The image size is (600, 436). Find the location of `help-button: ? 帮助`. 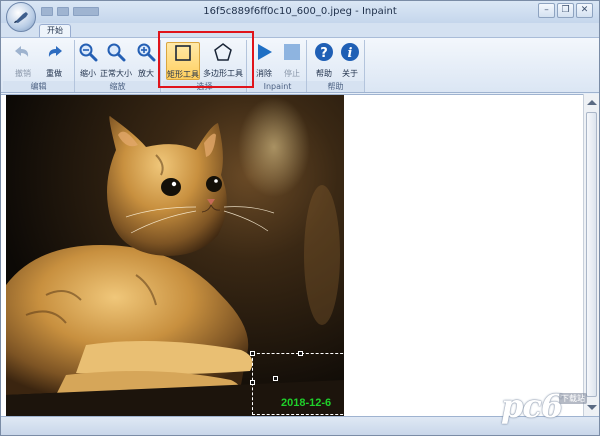

help-button: ? 帮助 is located at coordinates (324, 60).